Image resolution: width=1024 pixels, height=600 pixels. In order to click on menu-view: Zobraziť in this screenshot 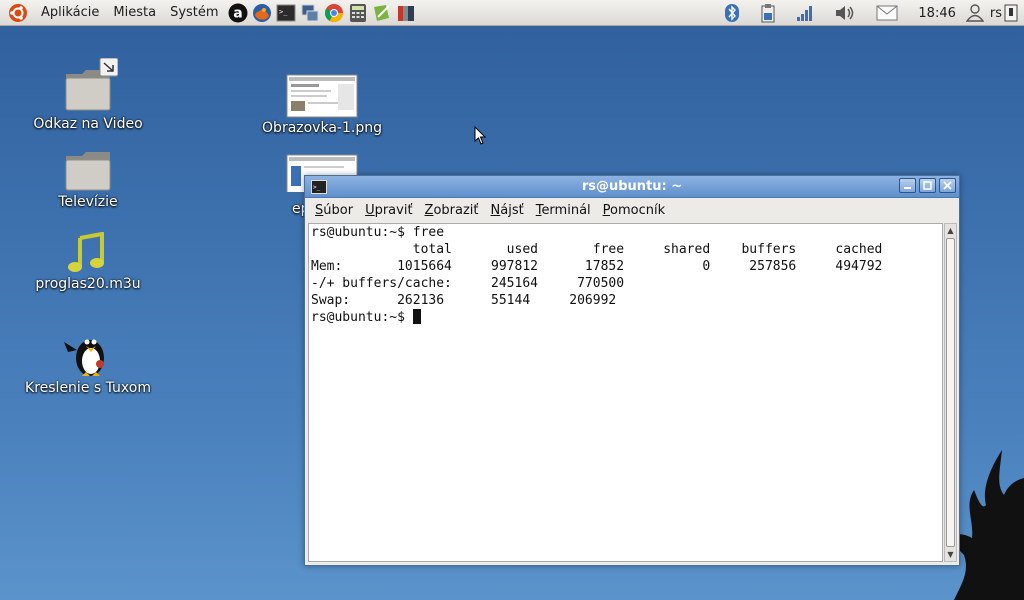, I will do `click(452, 210)`.